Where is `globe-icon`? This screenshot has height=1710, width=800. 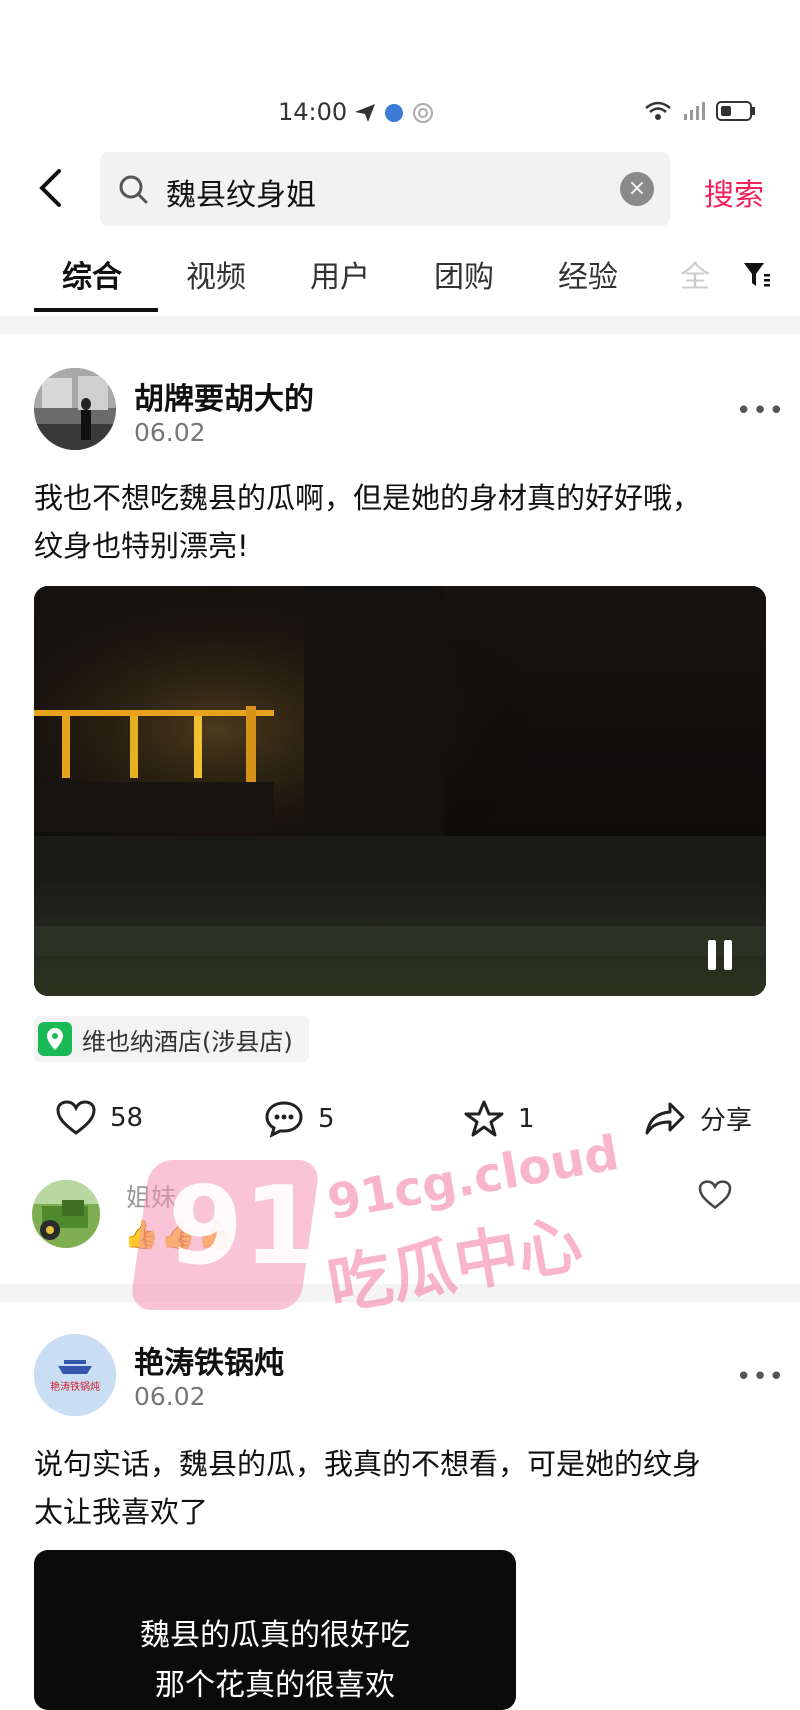
globe-icon is located at coordinates (394, 113).